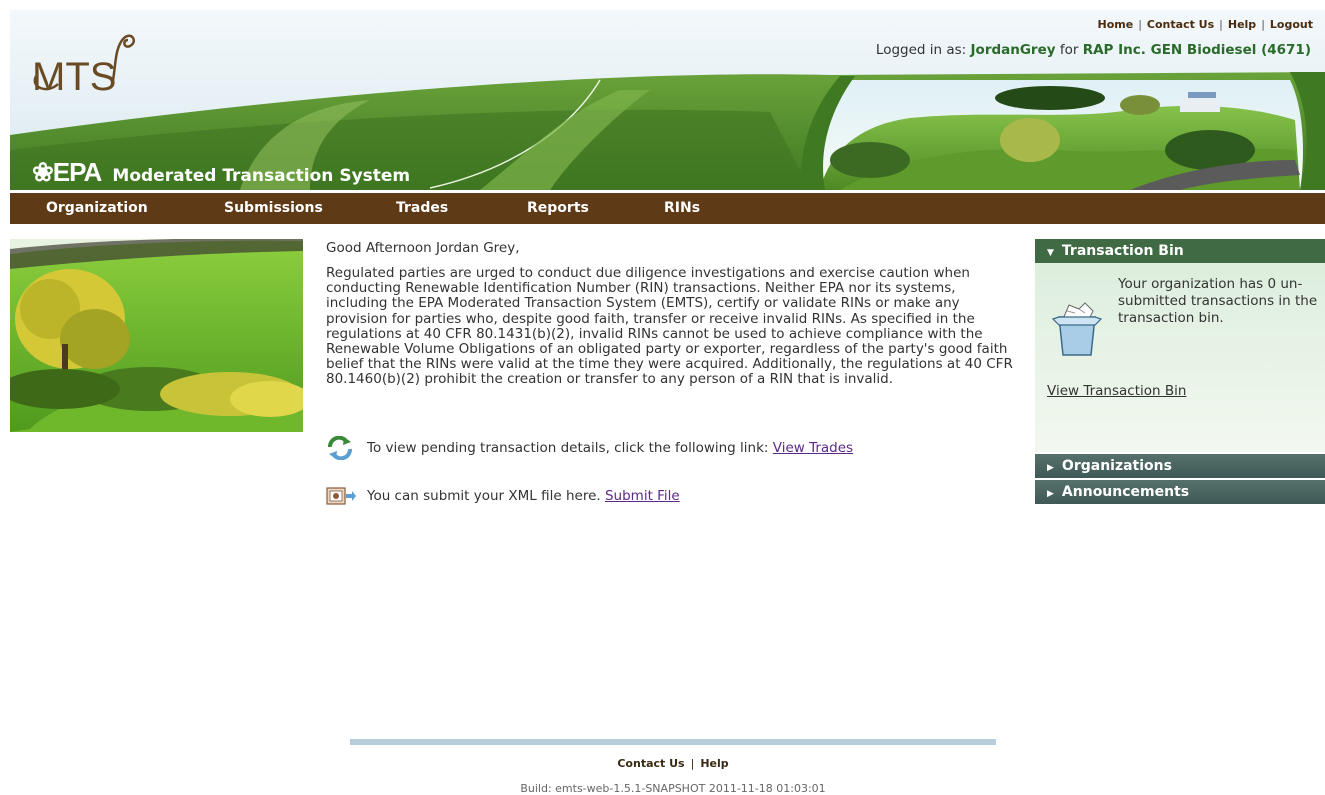 The height and width of the screenshot is (795, 1325). I want to click on mts-logo: MTS, so click(83, 65).